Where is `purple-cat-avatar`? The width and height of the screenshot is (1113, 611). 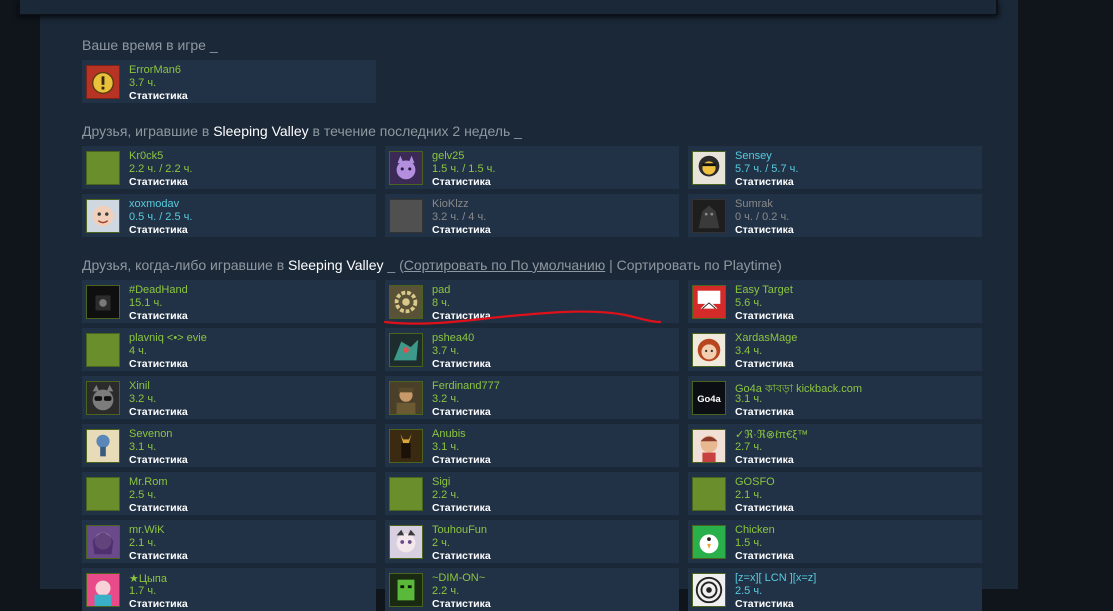 purple-cat-avatar is located at coordinates (406, 168).